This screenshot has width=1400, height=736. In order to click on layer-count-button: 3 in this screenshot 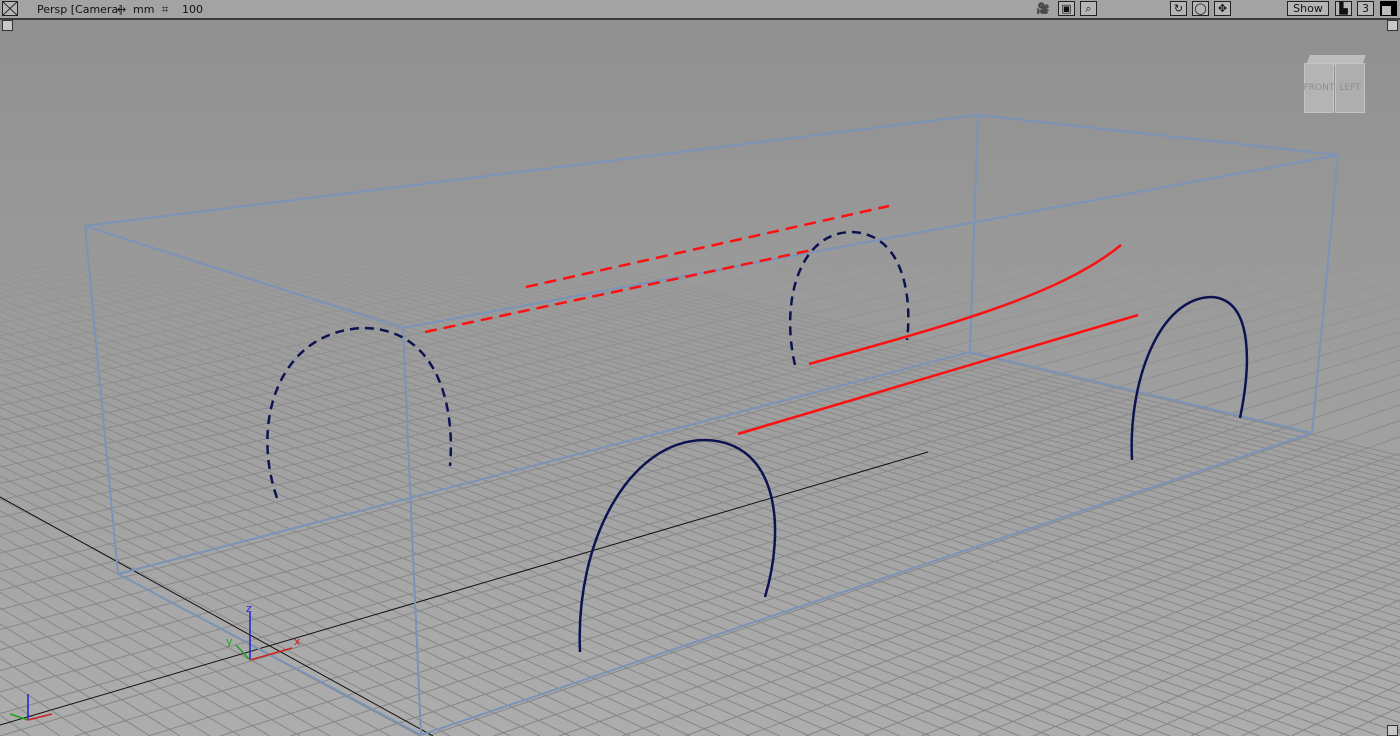, I will do `click(1365, 8)`.